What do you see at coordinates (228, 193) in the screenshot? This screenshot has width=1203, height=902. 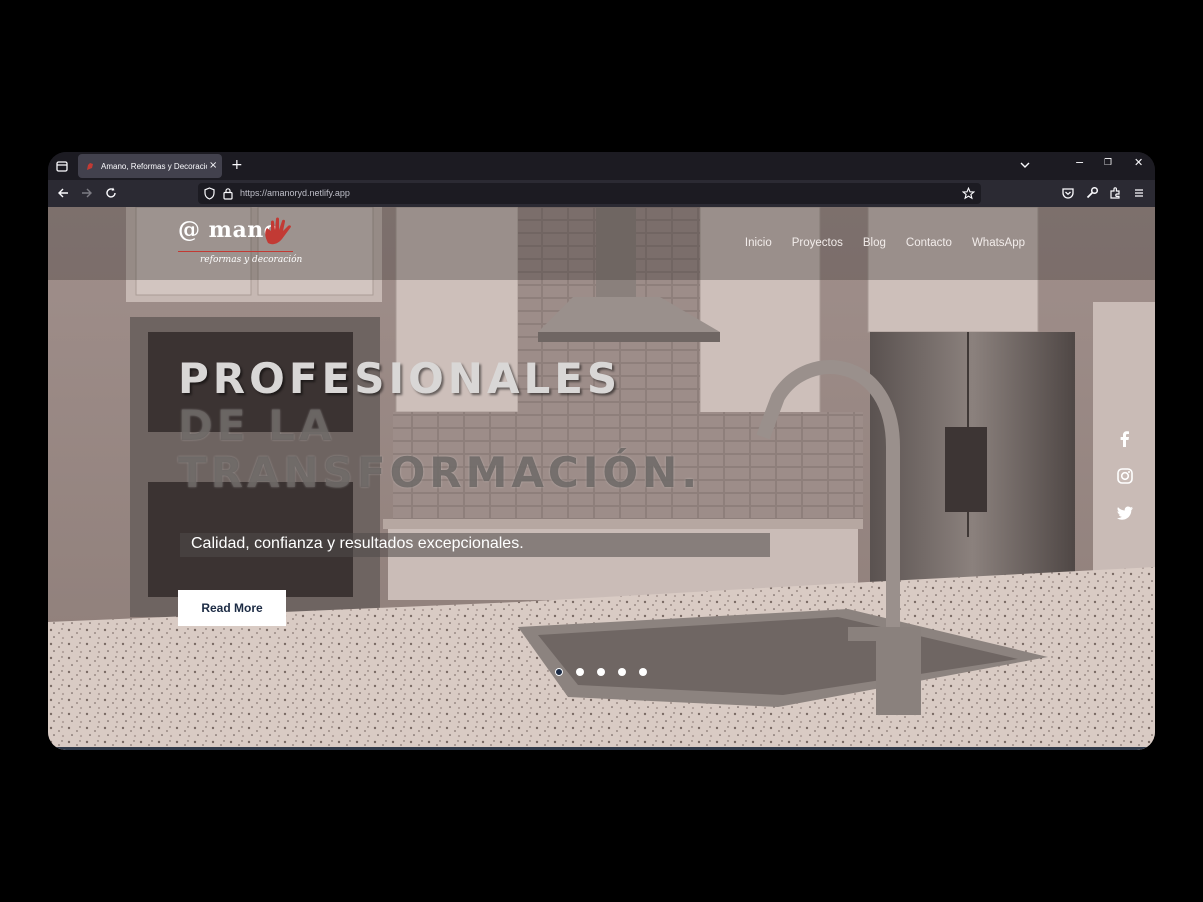 I see `lock-icon` at bounding box center [228, 193].